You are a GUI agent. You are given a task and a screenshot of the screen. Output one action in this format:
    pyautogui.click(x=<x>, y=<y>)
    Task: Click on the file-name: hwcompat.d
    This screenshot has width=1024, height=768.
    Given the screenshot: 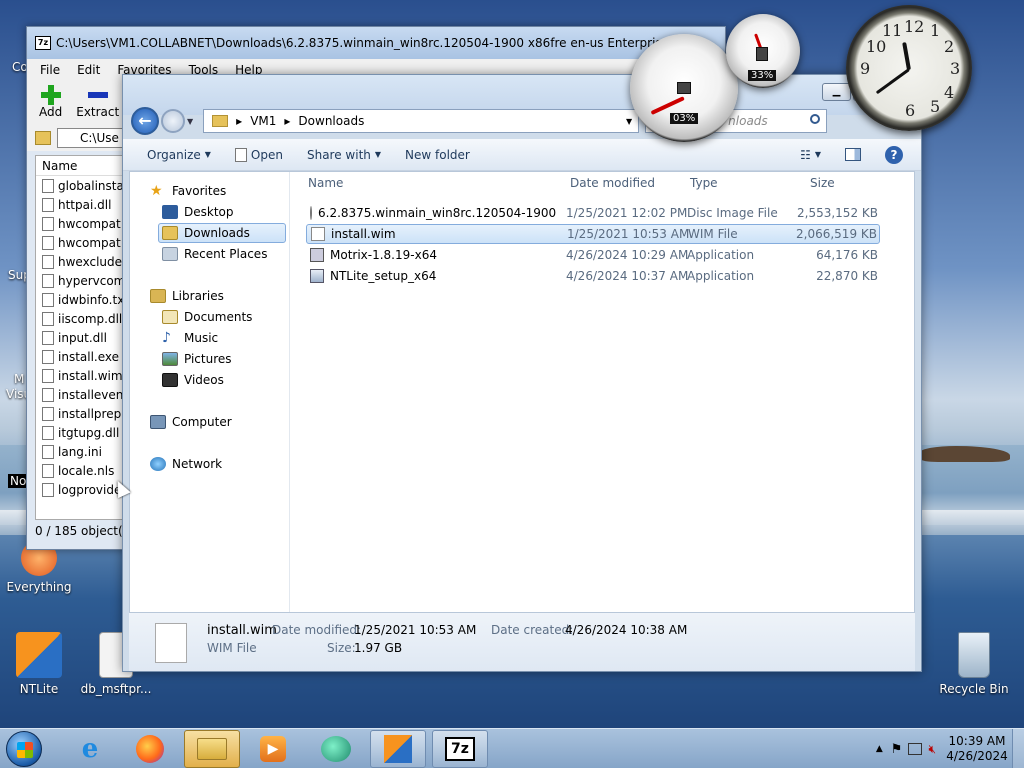 What is the action you would take?
    pyautogui.click(x=90, y=223)
    